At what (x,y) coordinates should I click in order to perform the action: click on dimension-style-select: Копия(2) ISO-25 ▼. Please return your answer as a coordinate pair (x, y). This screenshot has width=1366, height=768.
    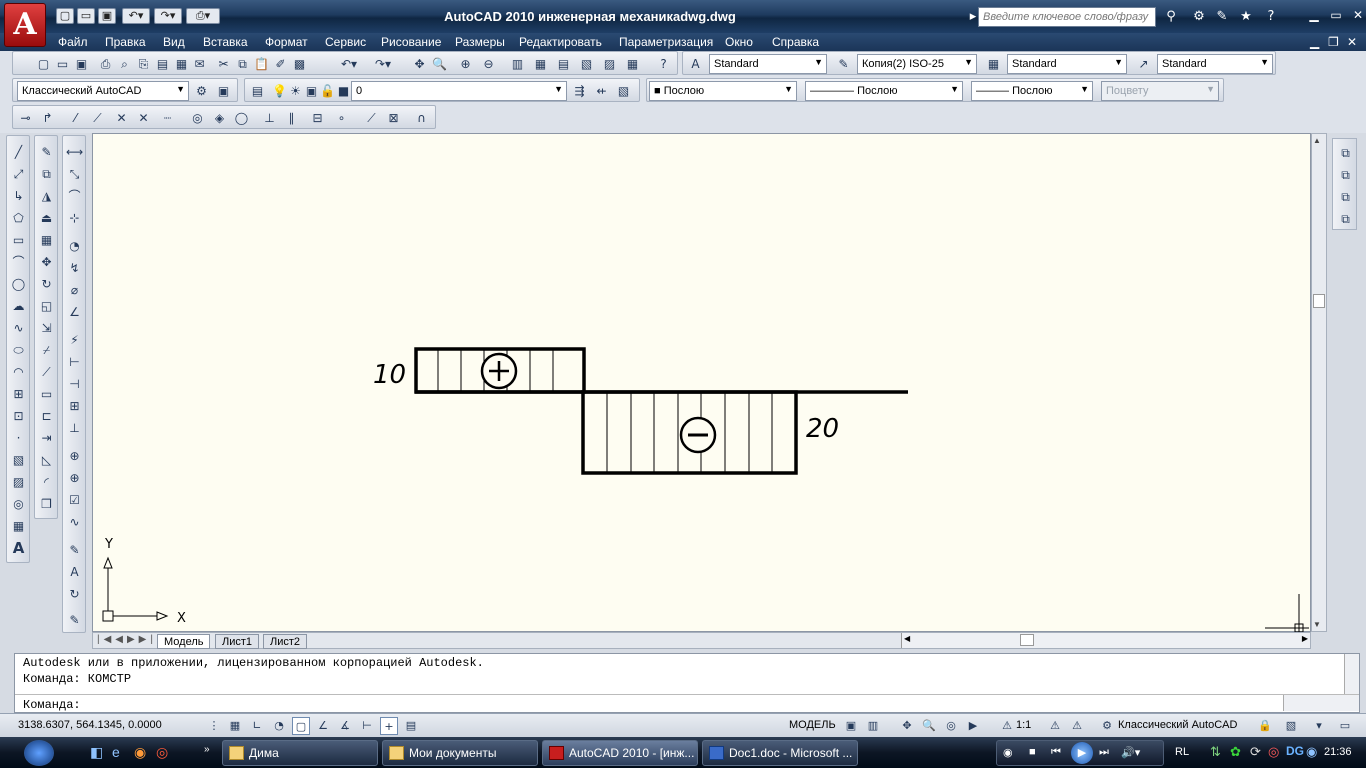
    Looking at the image, I should click on (917, 64).